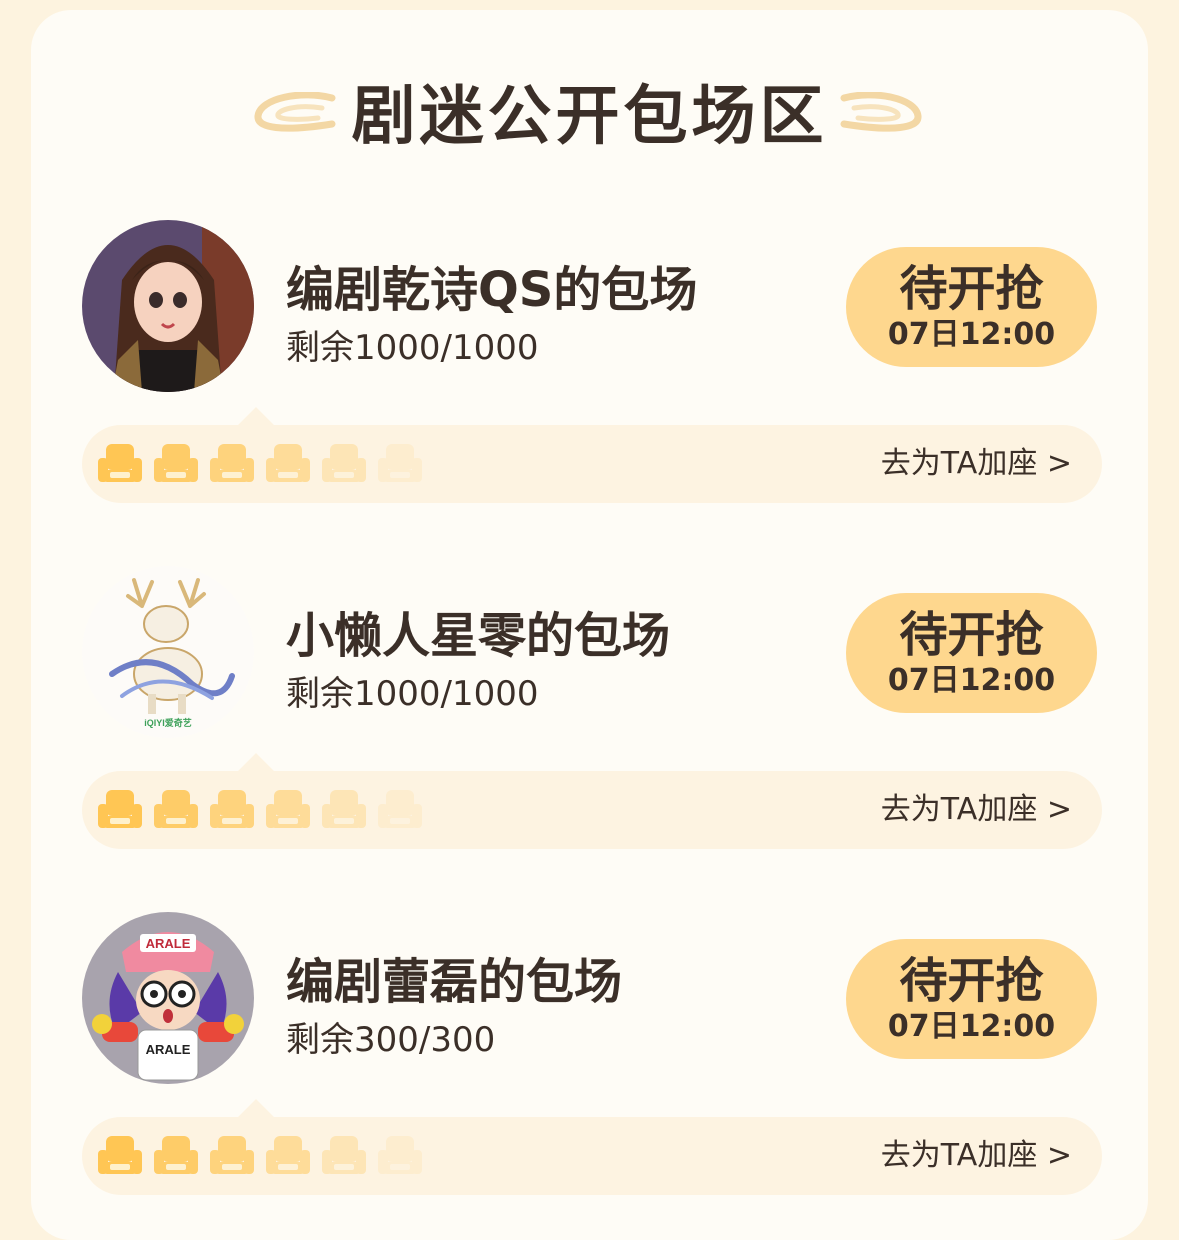 The image size is (1179, 1240). I want to click on girl-avatar-icon, so click(168, 306).